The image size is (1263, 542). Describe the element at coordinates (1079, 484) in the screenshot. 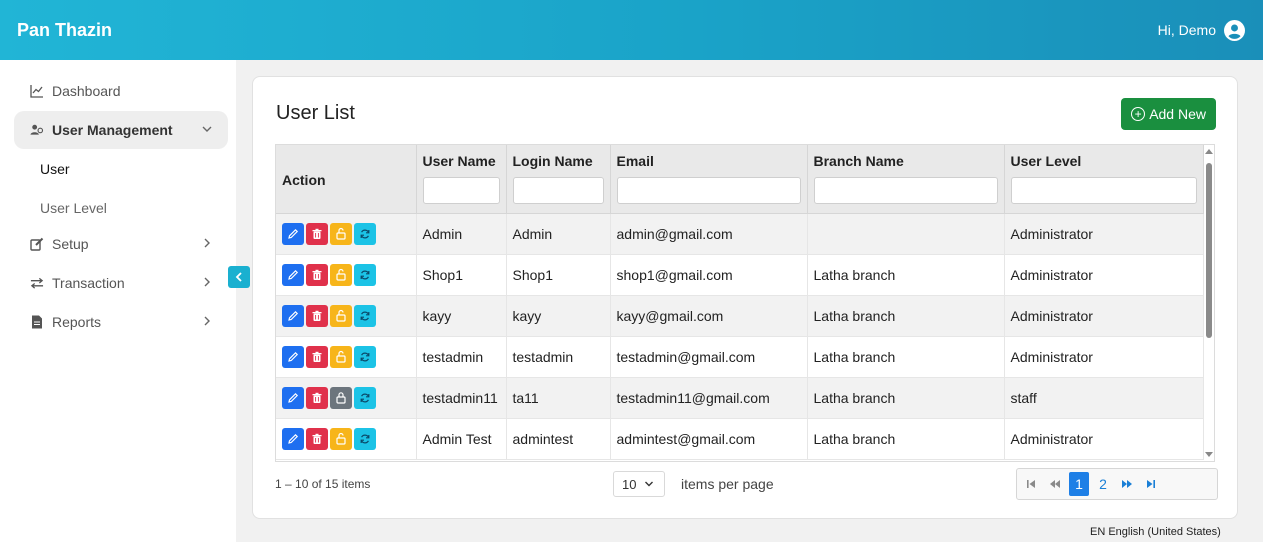

I see `page-button-1: 1` at that location.